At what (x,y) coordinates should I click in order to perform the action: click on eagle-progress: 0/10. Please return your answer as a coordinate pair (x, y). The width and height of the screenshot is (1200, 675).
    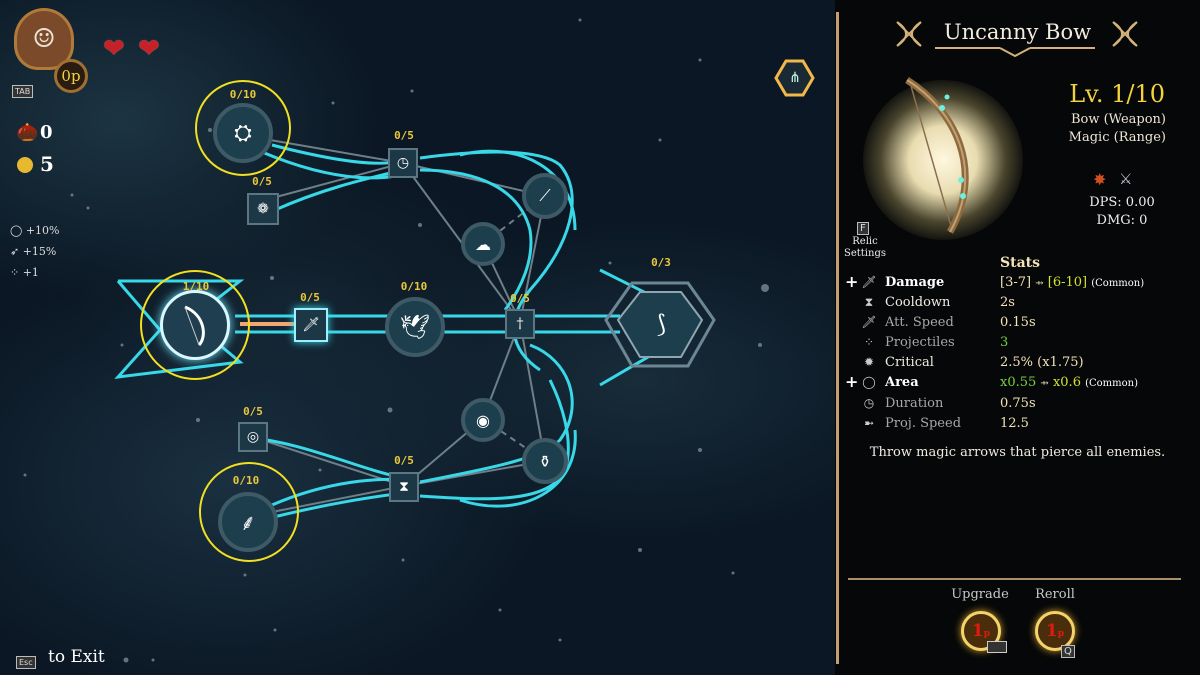
    Looking at the image, I should click on (414, 286).